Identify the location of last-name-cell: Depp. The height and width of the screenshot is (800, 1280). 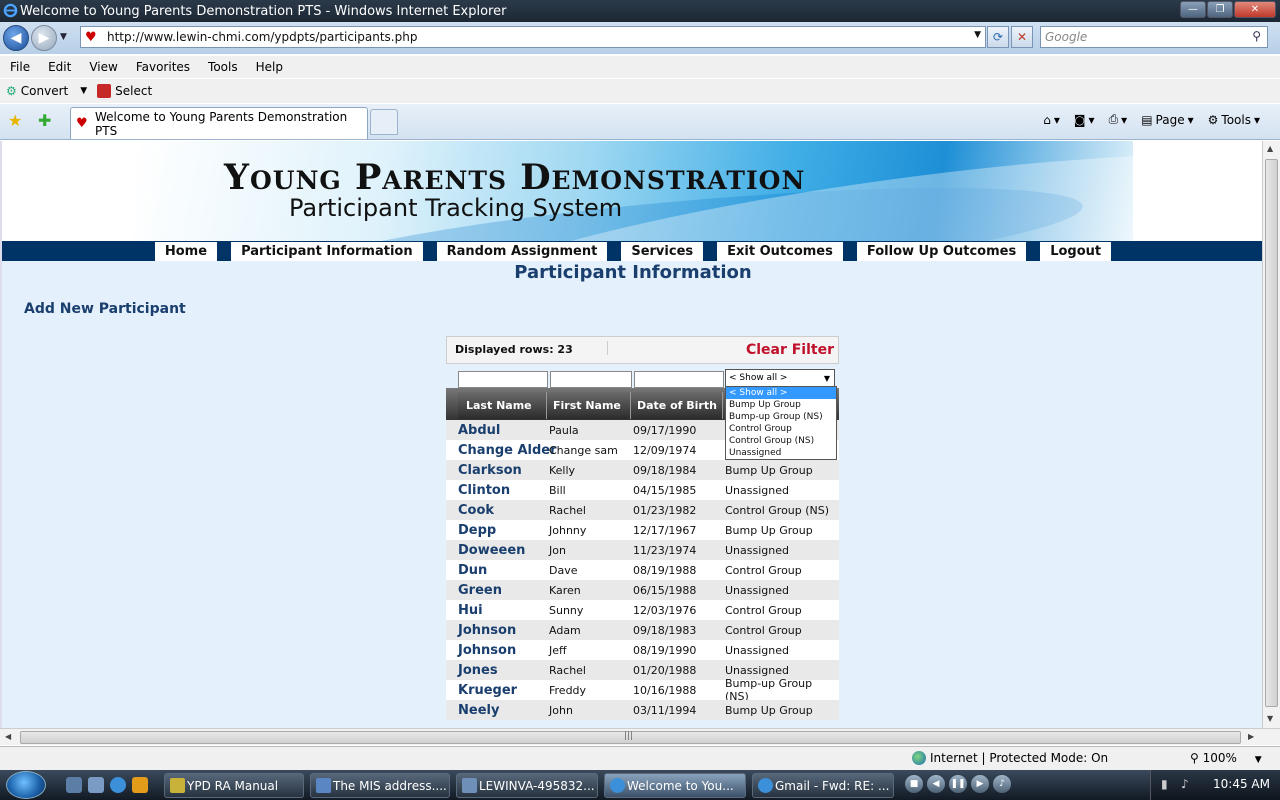
(477, 530).